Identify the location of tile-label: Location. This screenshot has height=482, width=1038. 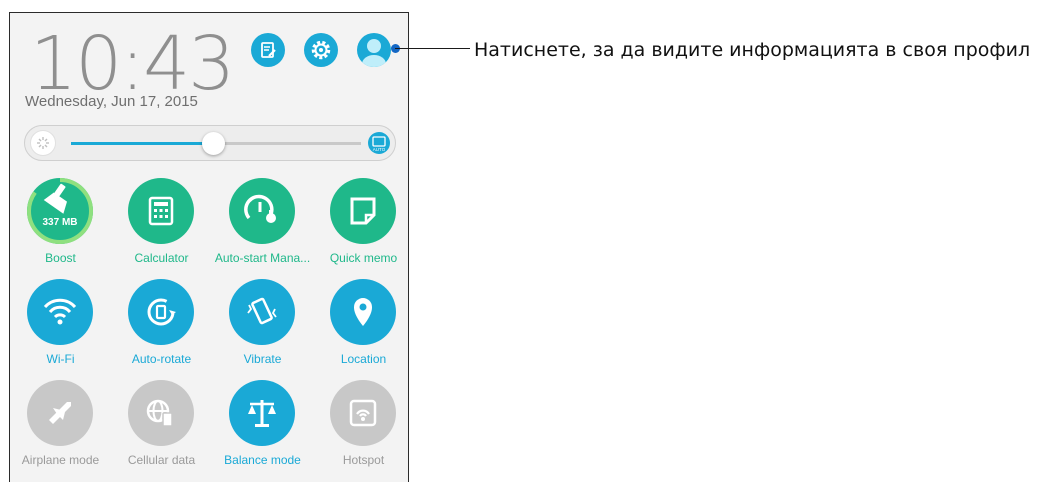
(363, 359).